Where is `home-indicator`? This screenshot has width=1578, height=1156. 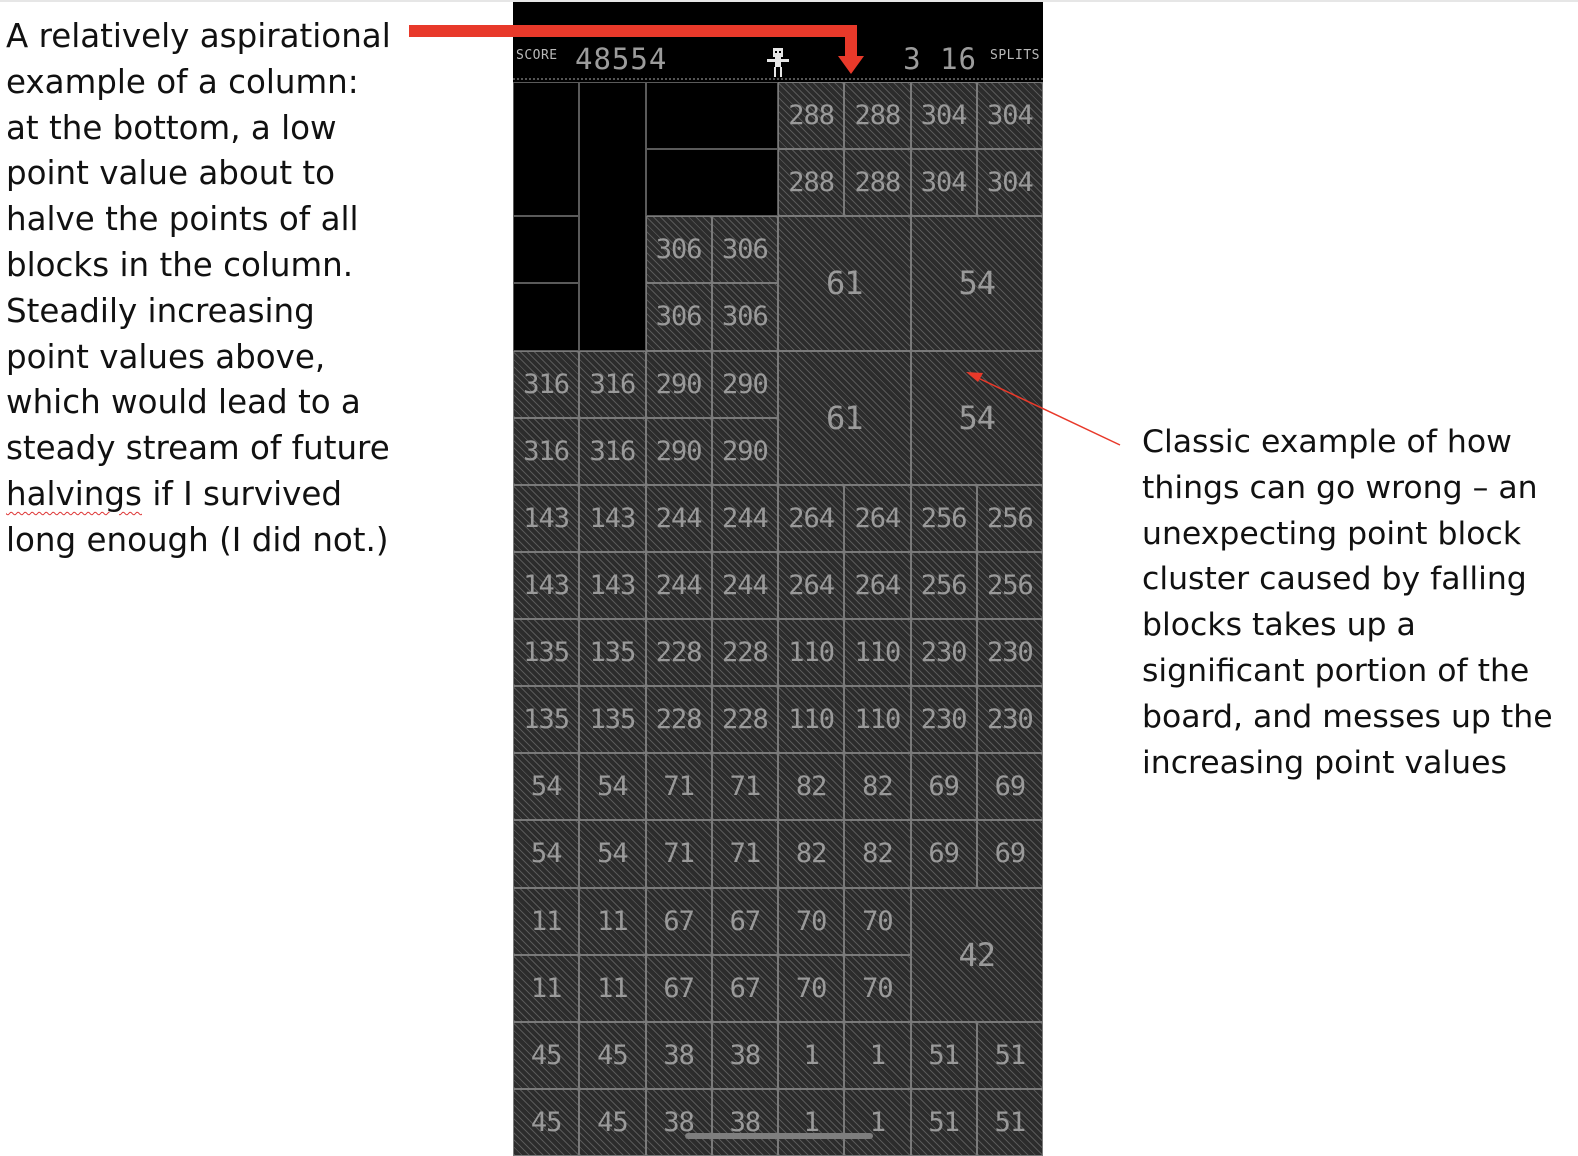
home-indicator is located at coordinates (779, 1136).